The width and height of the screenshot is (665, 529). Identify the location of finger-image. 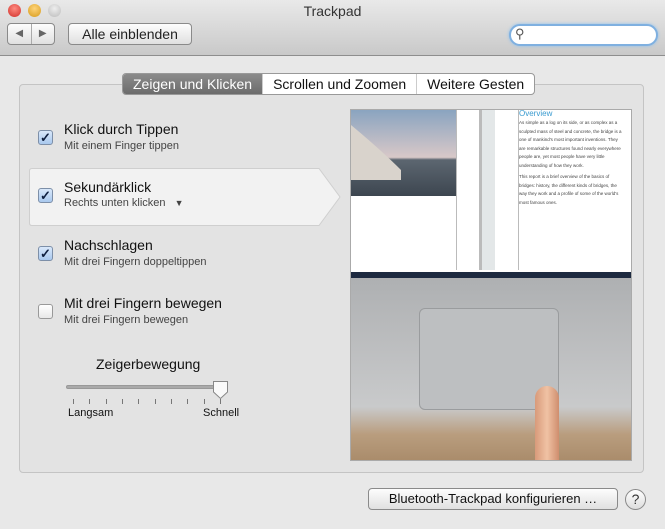
(547, 423).